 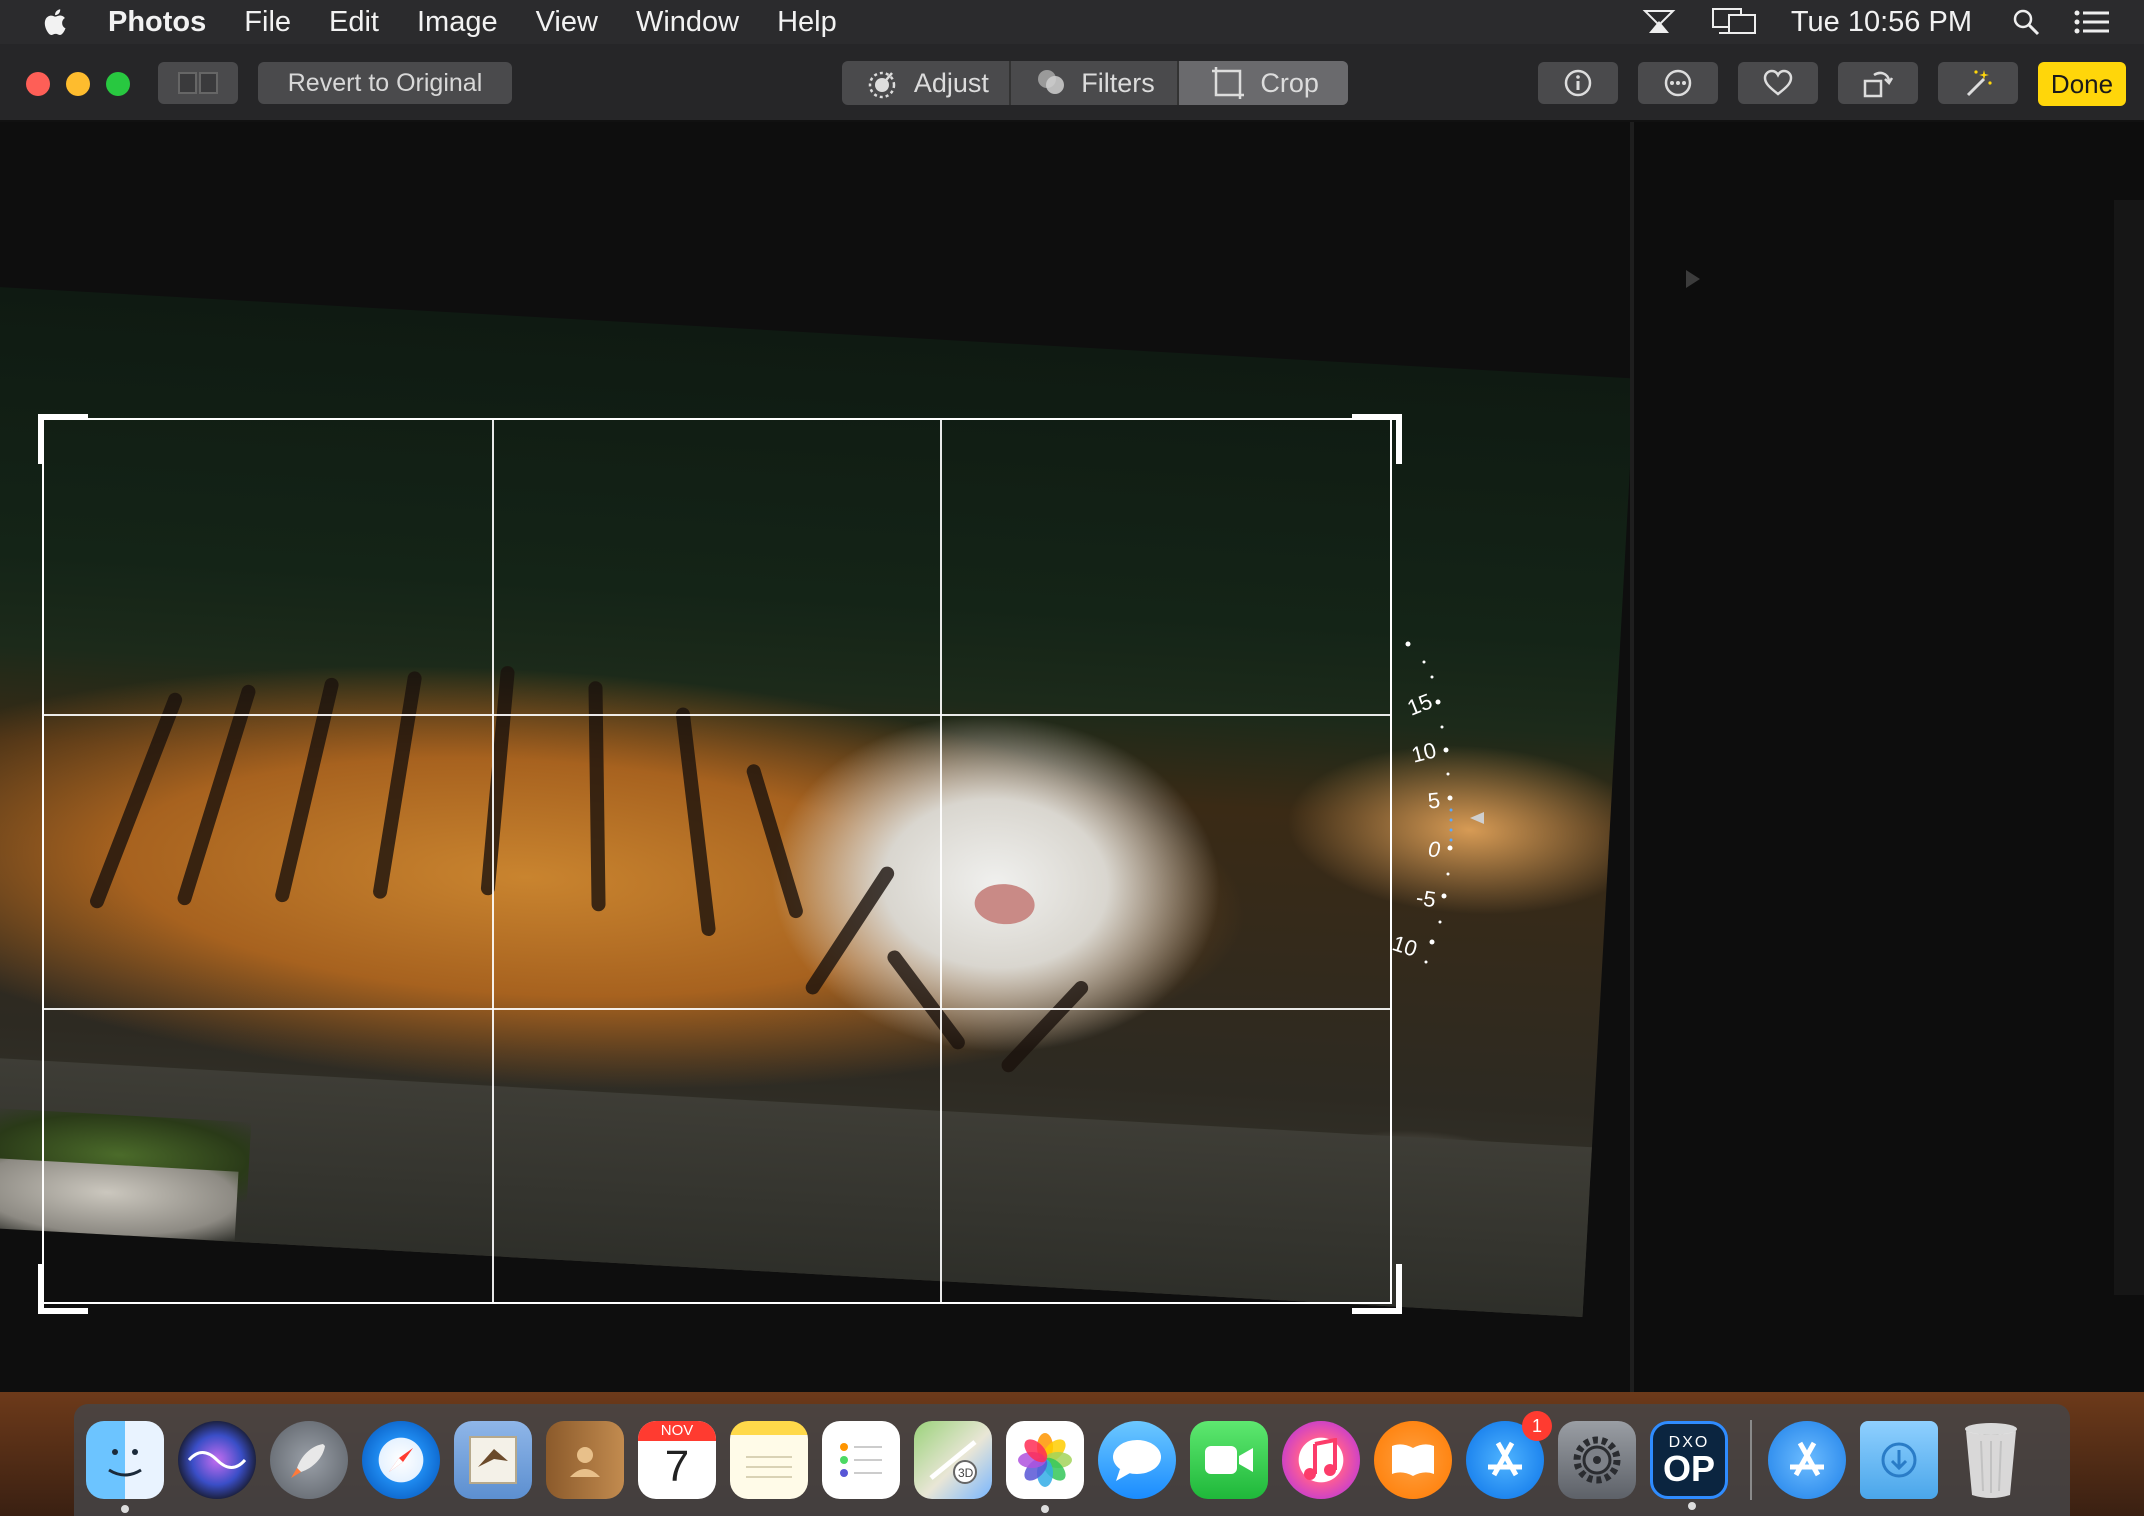 What do you see at coordinates (1377, 1289) in the screenshot?
I see `crop-handle-bottom-right` at bounding box center [1377, 1289].